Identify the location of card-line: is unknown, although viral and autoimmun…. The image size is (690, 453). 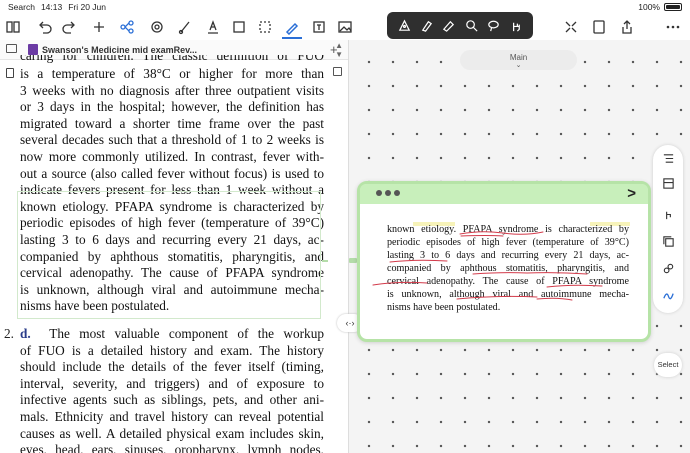
(508, 294).